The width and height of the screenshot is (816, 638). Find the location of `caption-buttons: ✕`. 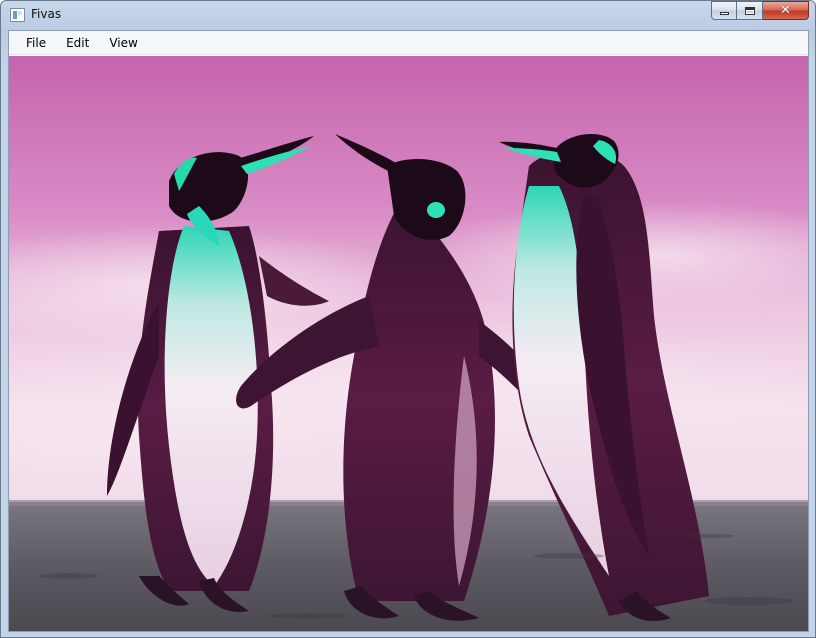

caption-buttons: ✕ is located at coordinates (760, 10).